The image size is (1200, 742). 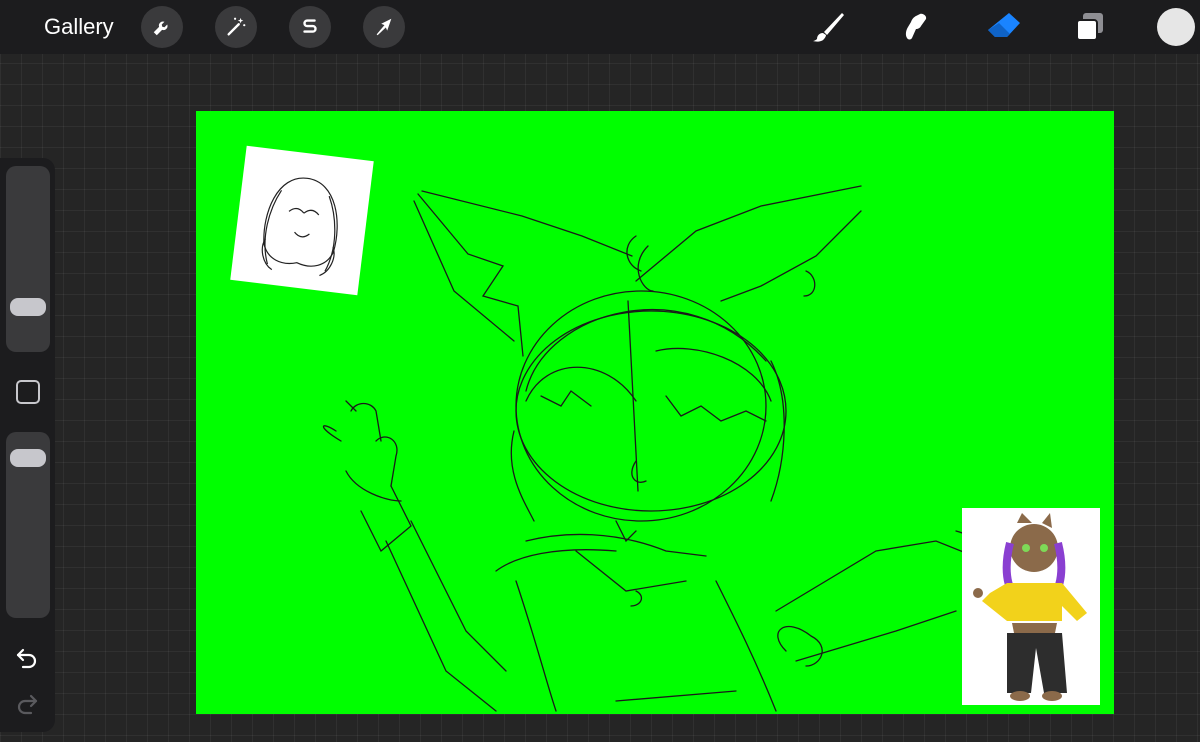 I want to click on brush-tool-button, so click(x=829, y=27).